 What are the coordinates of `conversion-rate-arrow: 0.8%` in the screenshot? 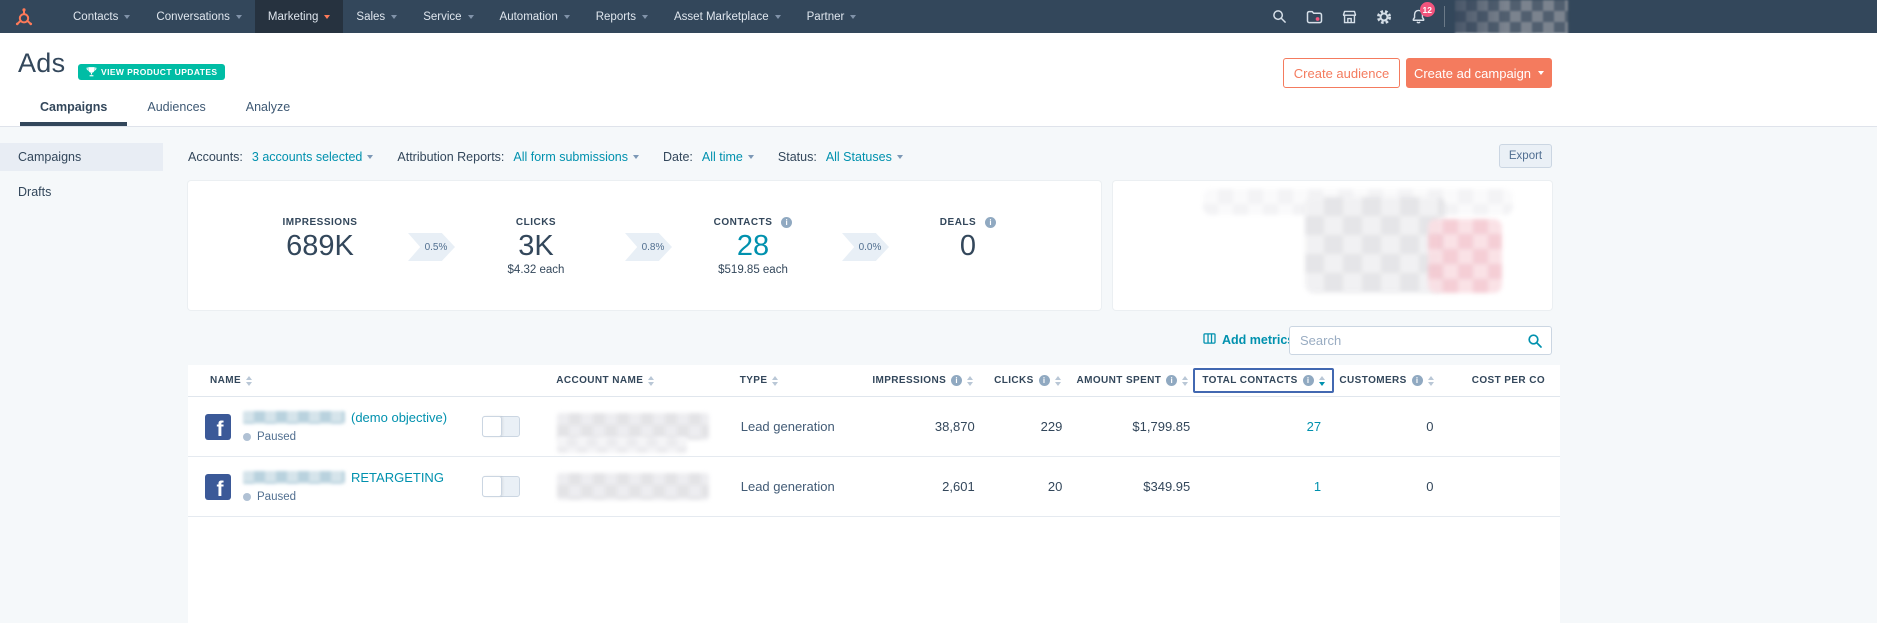 It's located at (648, 247).